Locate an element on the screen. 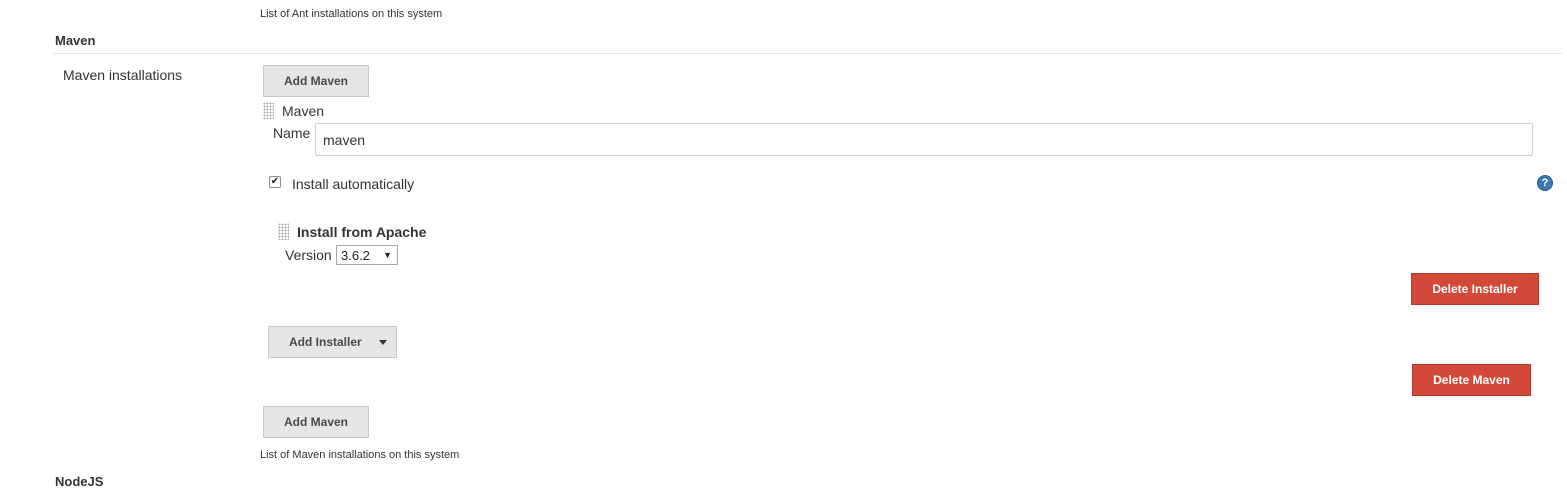 This screenshot has height=489, width=1567. drag-handle-icon is located at coordinates (268, 110).